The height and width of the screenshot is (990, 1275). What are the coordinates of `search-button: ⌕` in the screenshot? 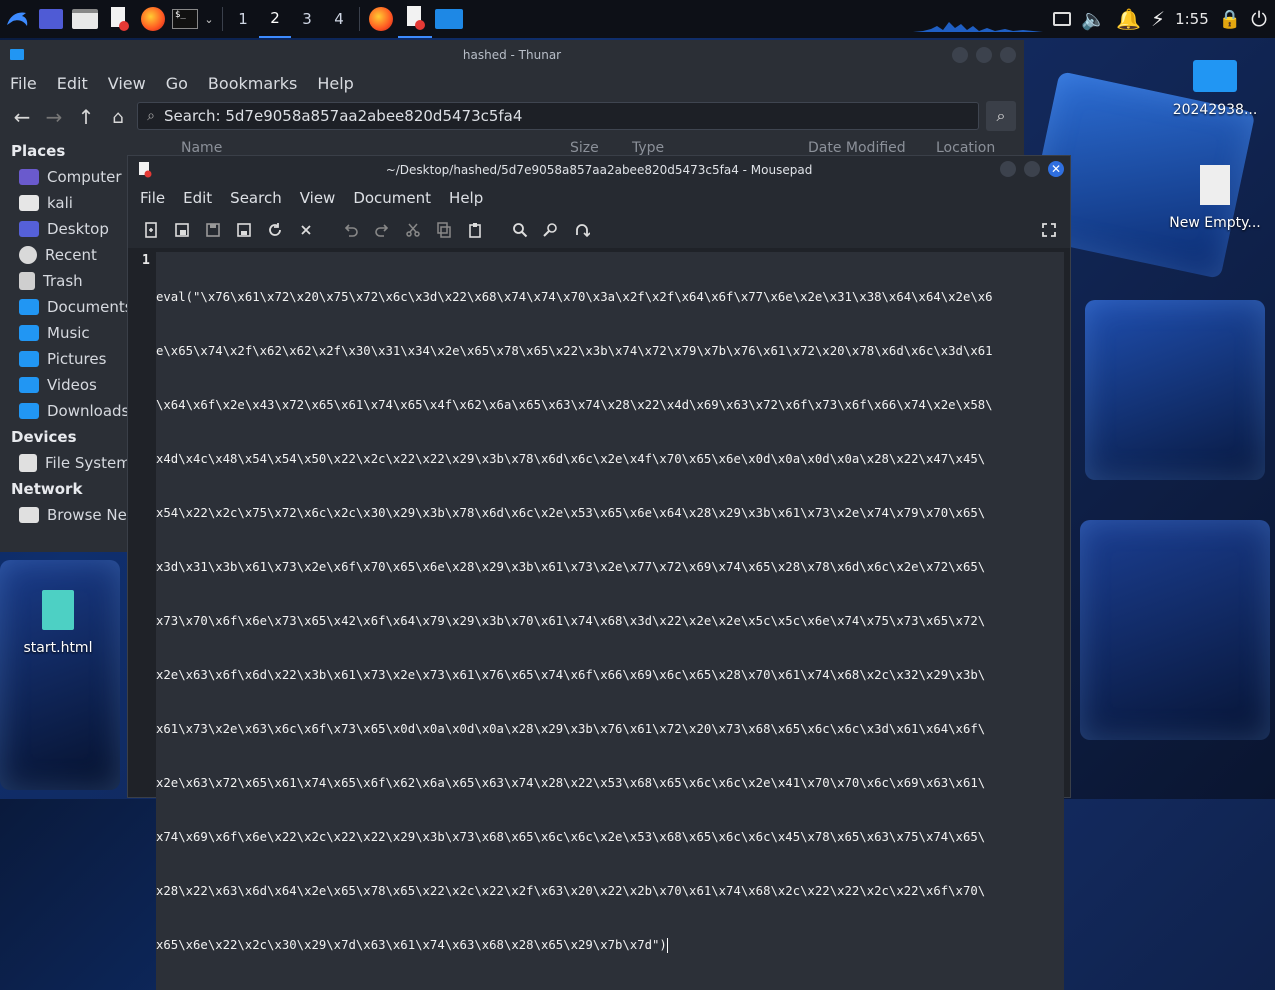 It's located at (1001, 116).